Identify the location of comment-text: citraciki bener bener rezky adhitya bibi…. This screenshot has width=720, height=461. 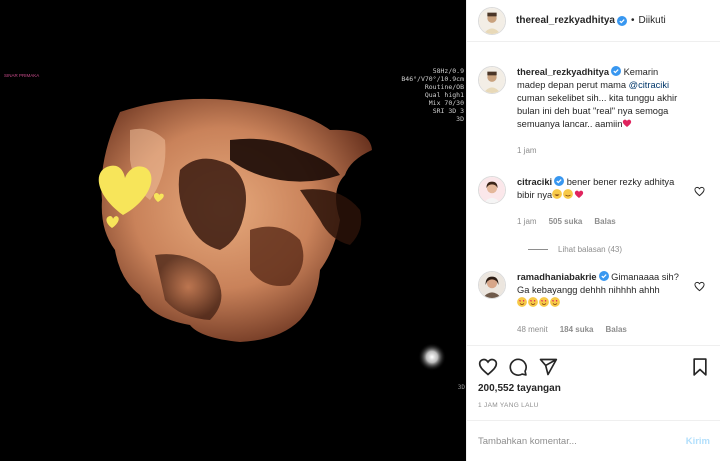
(603, 189).